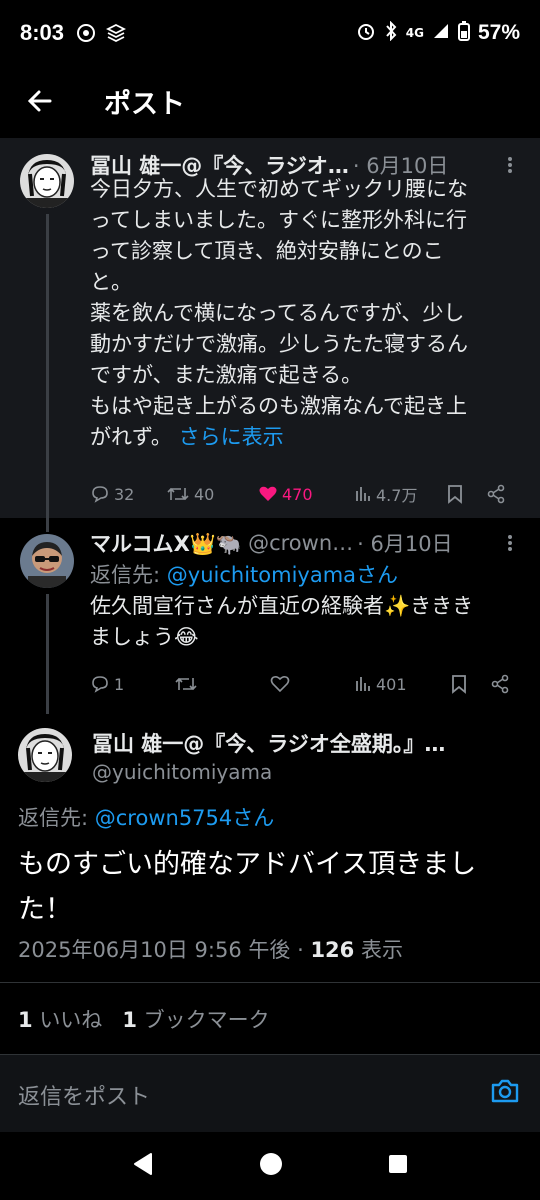 This screenshot has height=1200, width=540. I want to click on likes-stat: 1 いいね, so click(60, 1020).